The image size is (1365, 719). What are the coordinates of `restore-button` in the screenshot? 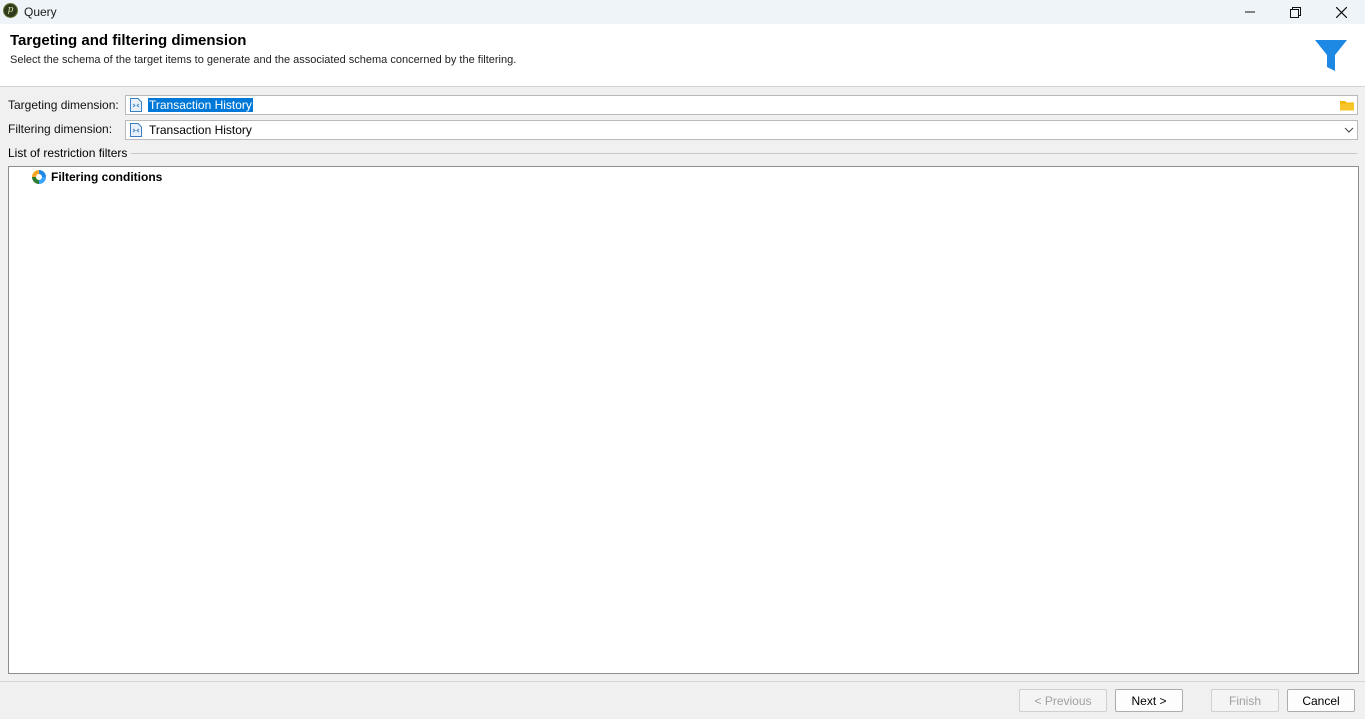 It's located at (1295, 12).